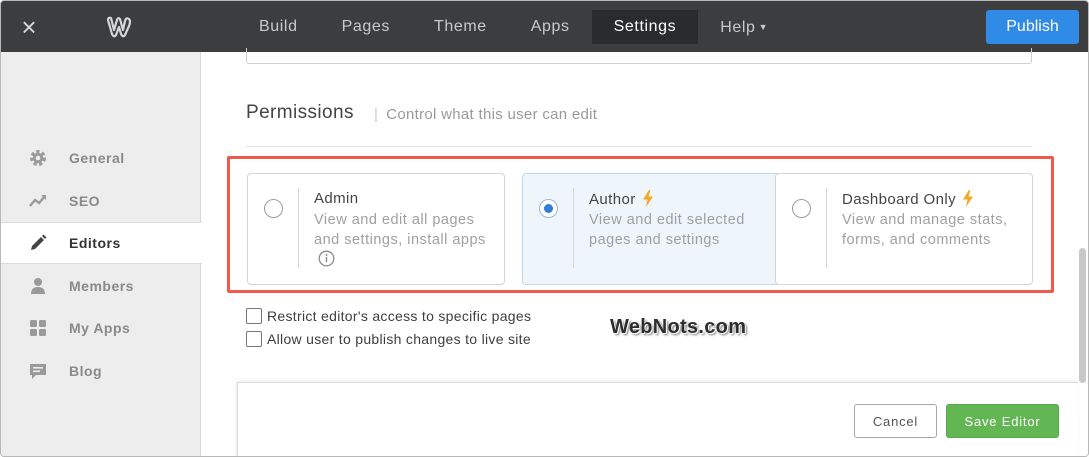  What do you see at coordinates (895, 421) in the screenshot?
I see `cancel-button: Cancel` at bounding box center [895, 421].